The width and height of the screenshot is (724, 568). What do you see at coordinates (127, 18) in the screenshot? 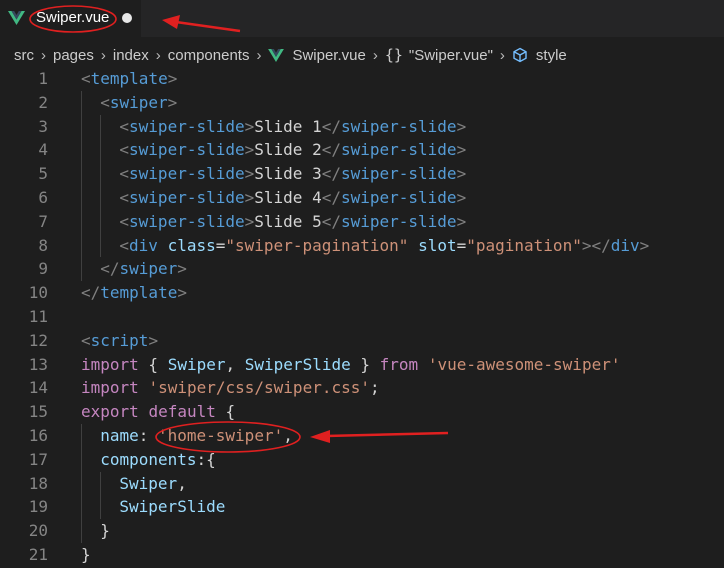
I see `unsaved-changes-dot-icon` at bounding box center [127, 18].